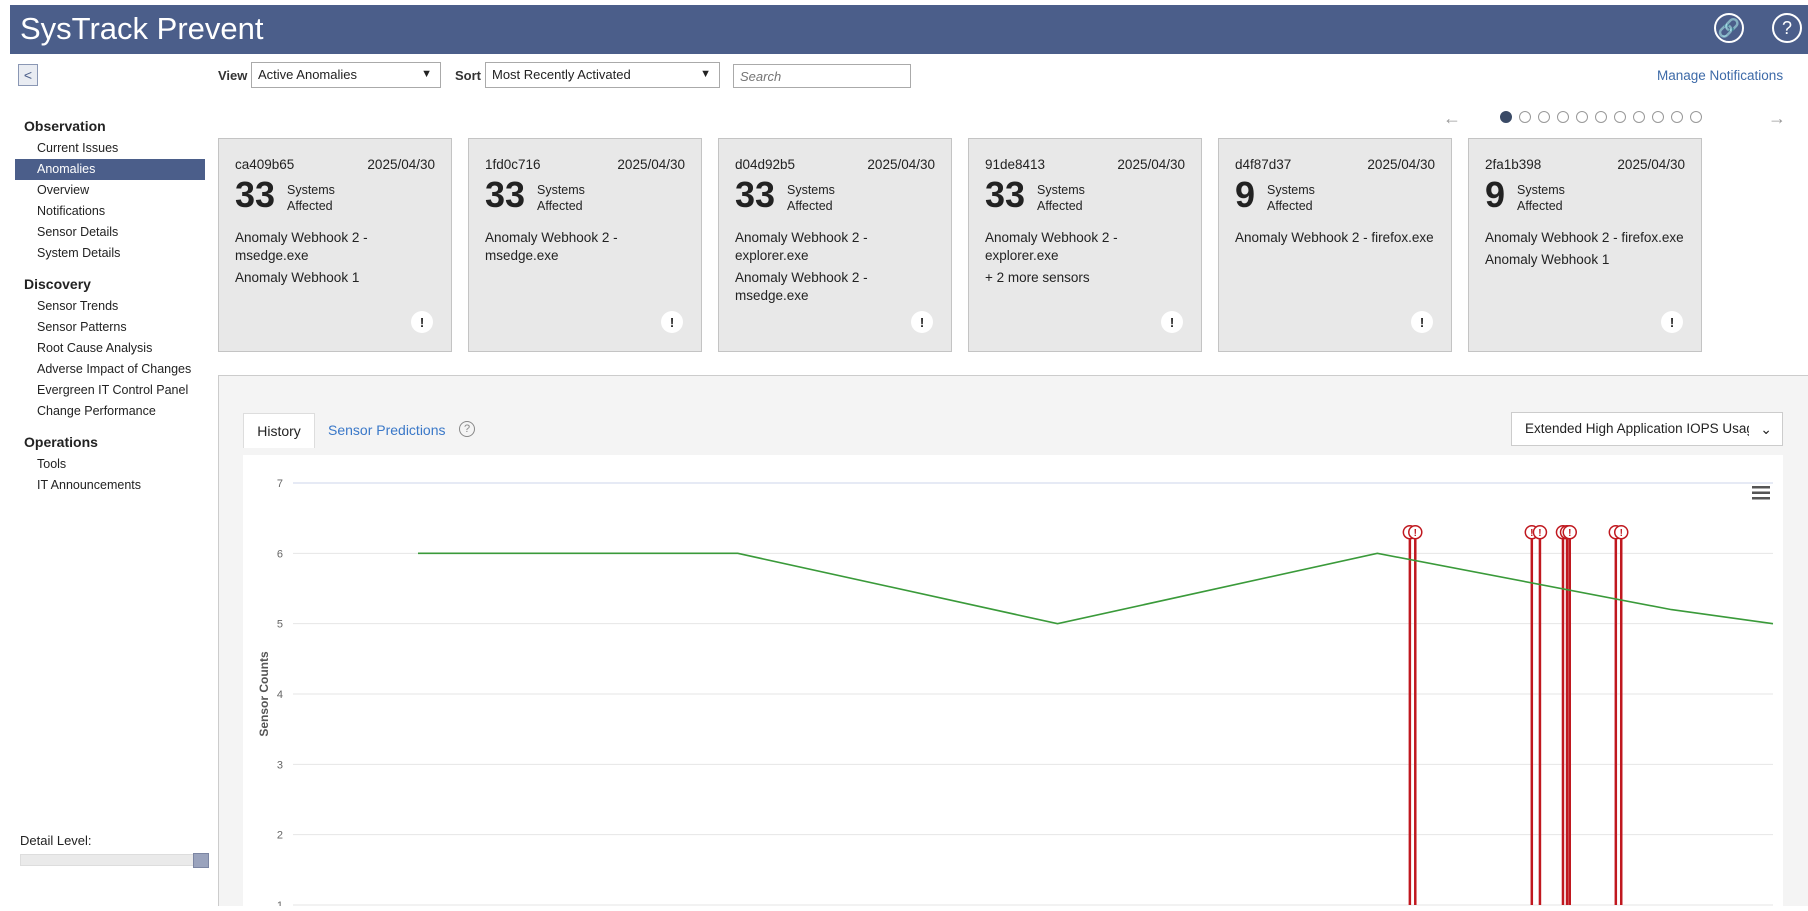  What do you see at coordinates (705, 74) in the screenshot?
I see `caret-down-icon: ▼` at bounding box center [705, 74].